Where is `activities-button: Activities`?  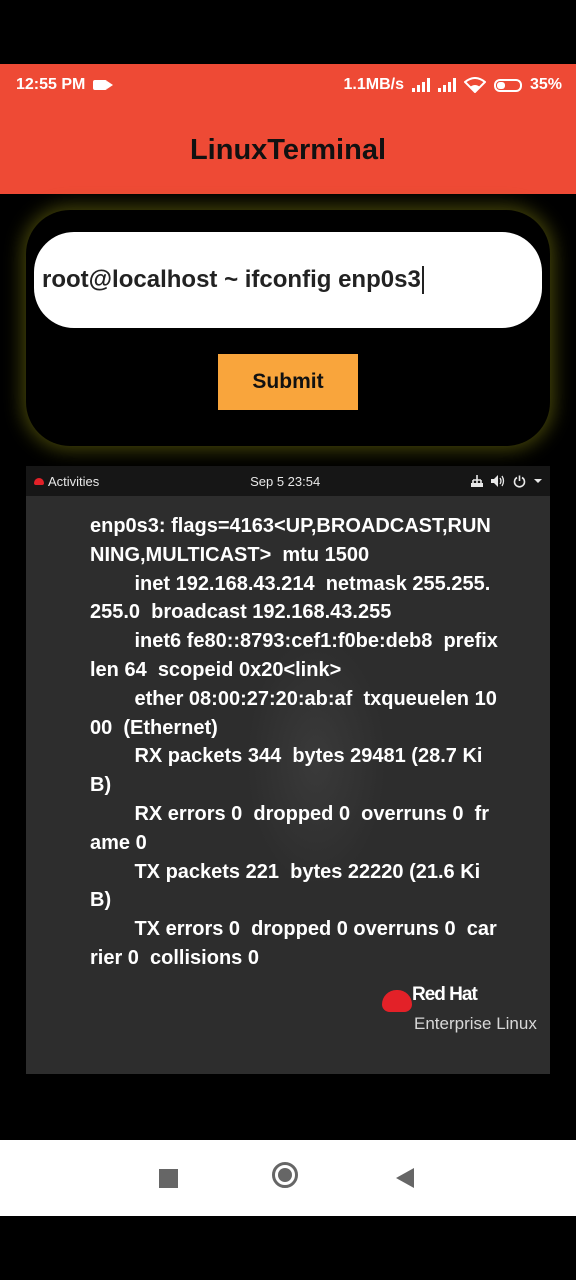
activities-button: Activities is located at coordinates (66, 481).